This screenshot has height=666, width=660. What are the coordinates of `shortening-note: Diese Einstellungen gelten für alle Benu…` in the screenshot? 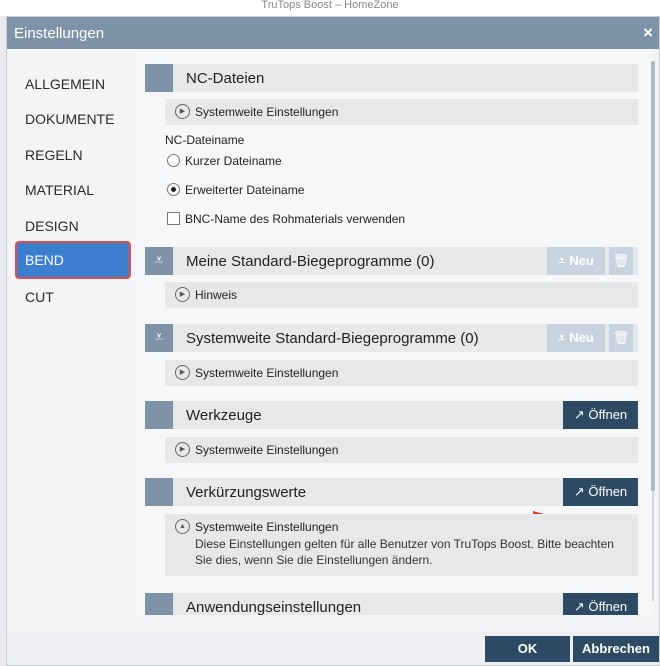 It's located at (404, 552).